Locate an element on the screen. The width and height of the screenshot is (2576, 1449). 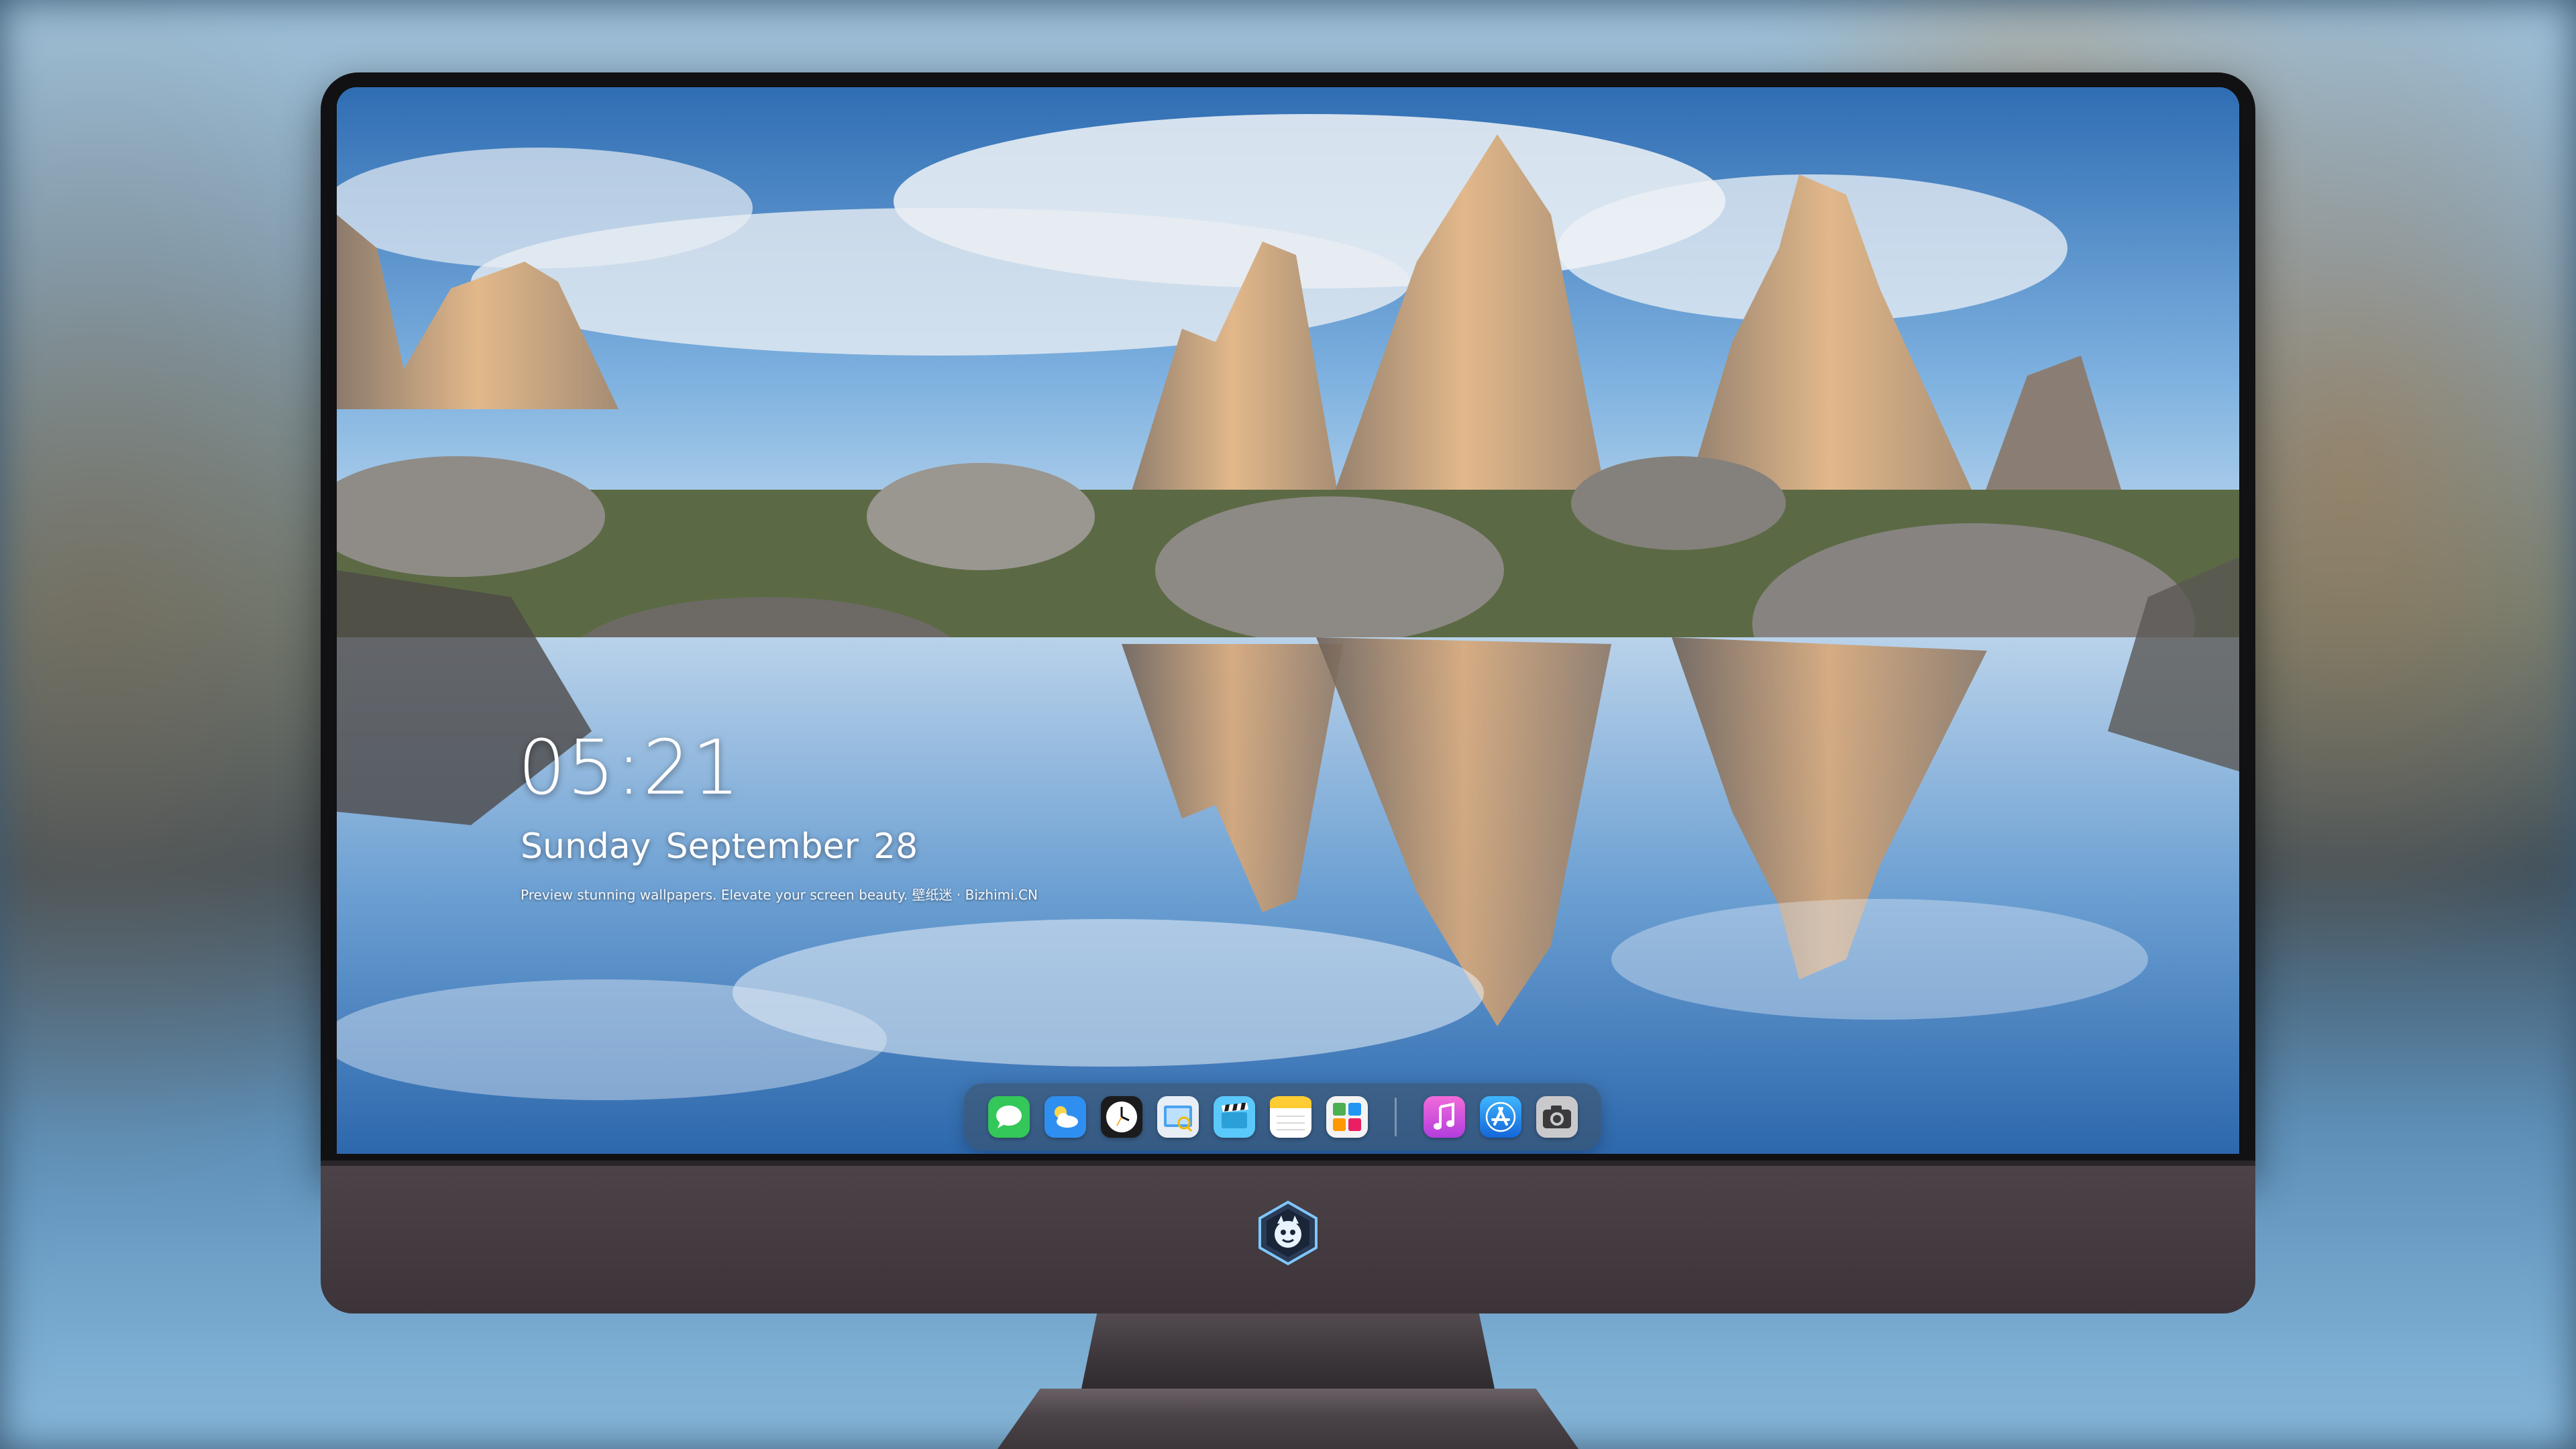
dock-separator is located at coordinates (1395, 1116).